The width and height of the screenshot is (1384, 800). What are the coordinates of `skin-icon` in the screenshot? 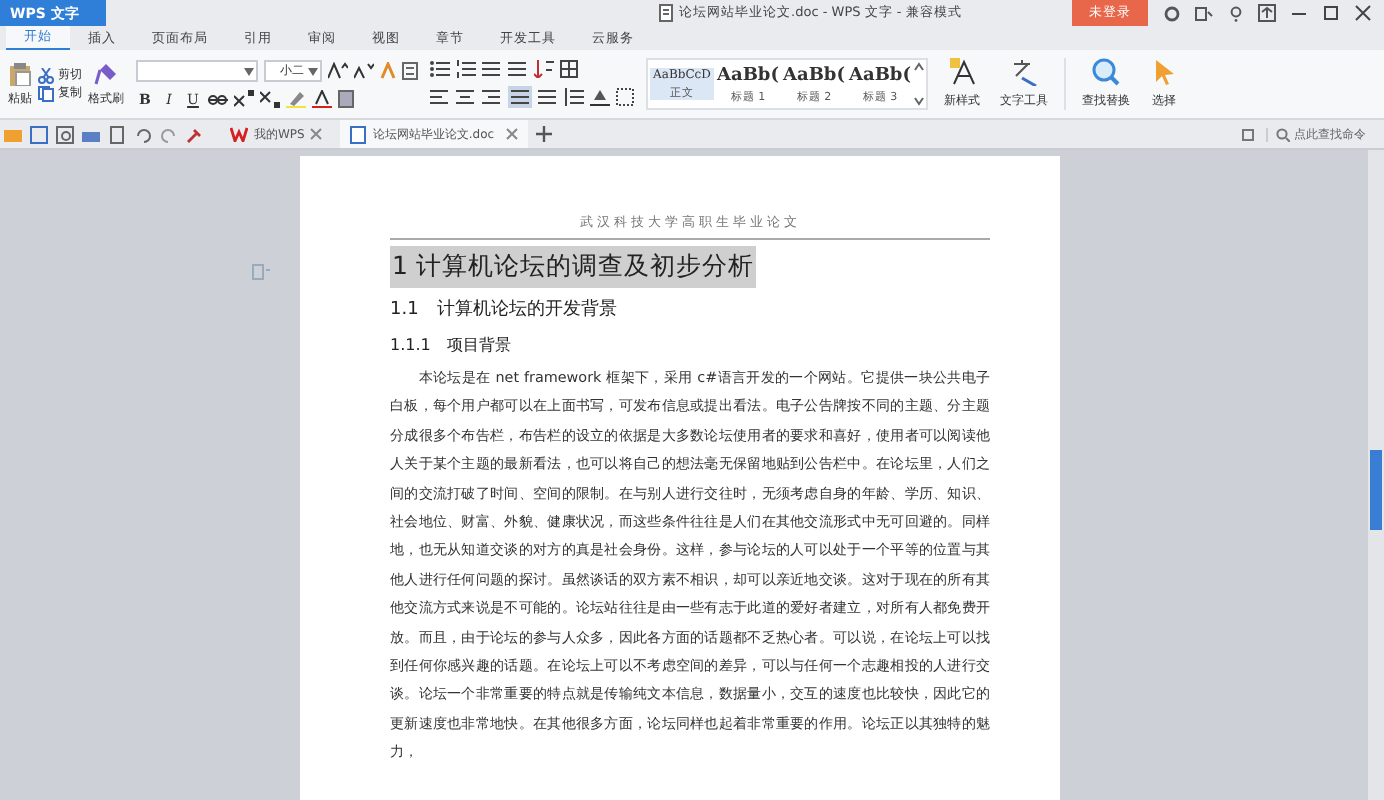 It's located at (1172, 13).